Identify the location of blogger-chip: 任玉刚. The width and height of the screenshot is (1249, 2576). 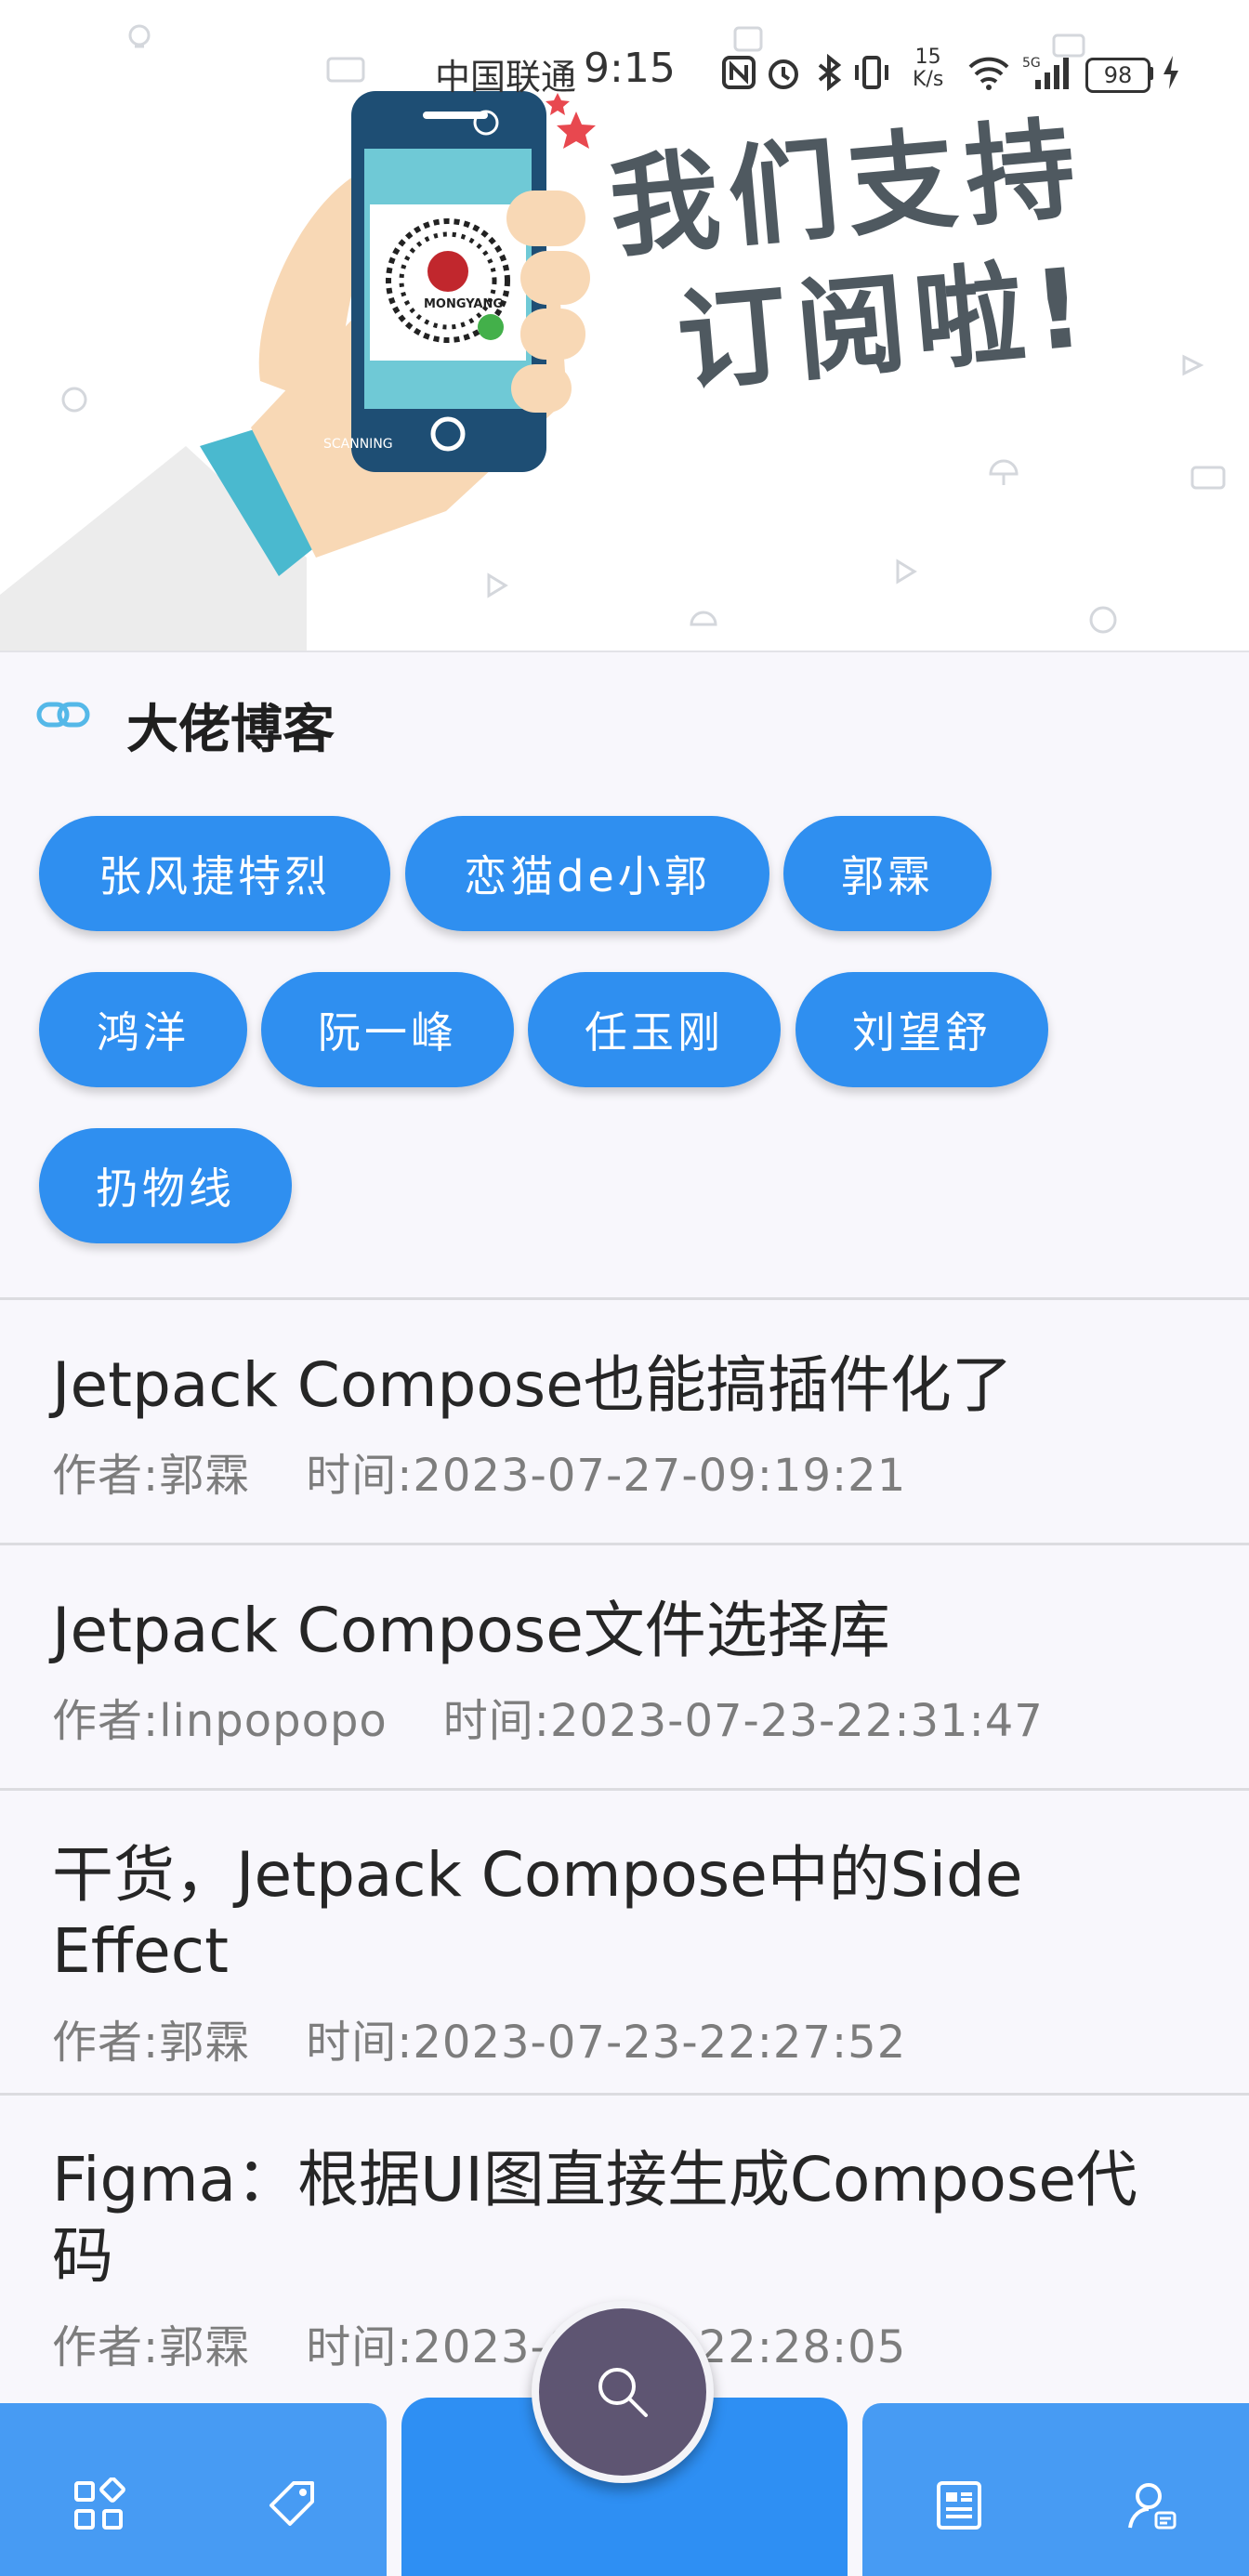
(654, 1029).